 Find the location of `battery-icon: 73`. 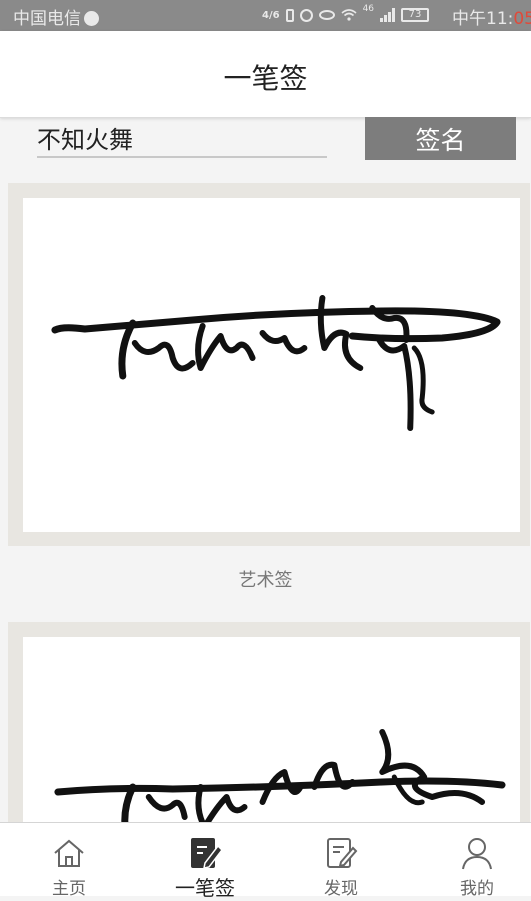

battery-icon: 73 is located at coordinates (415, 15).